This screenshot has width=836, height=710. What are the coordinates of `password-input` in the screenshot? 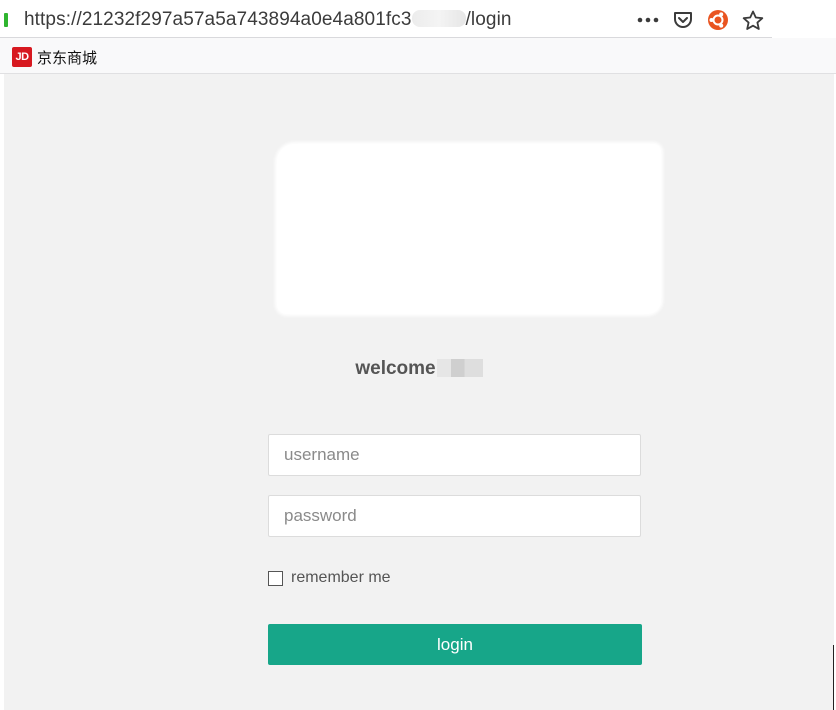 It's located at (454, 516).